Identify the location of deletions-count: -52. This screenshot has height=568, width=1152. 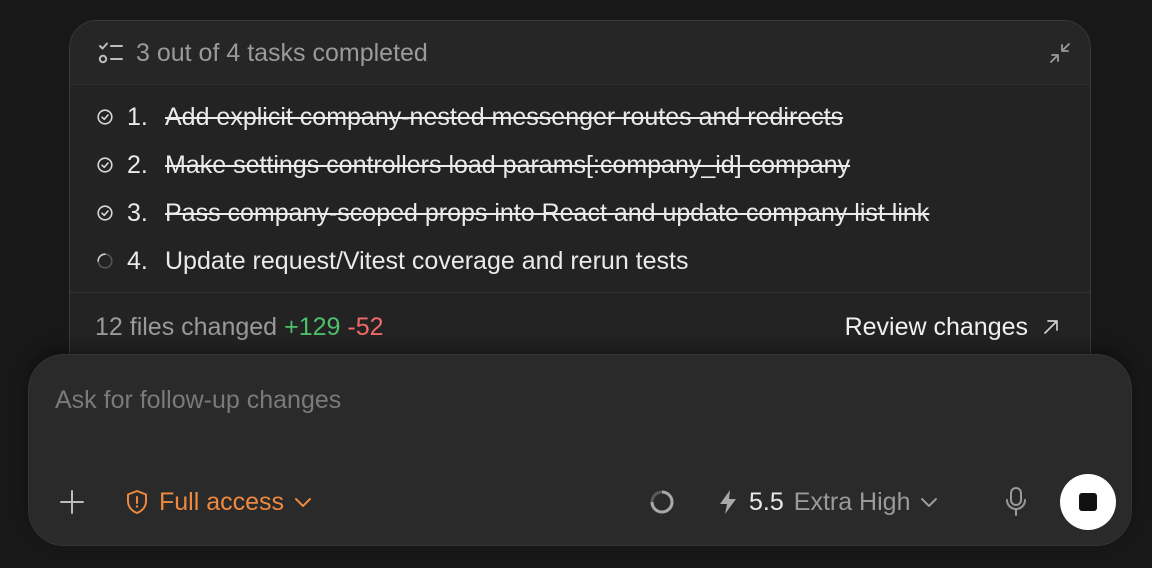
(365, 327).